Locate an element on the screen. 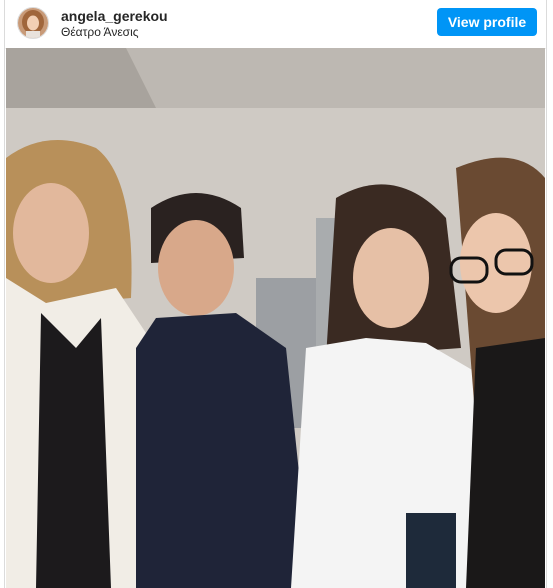 The width and height of the screenshot is (553, 588). avatar is located at coordinates (33, 23).